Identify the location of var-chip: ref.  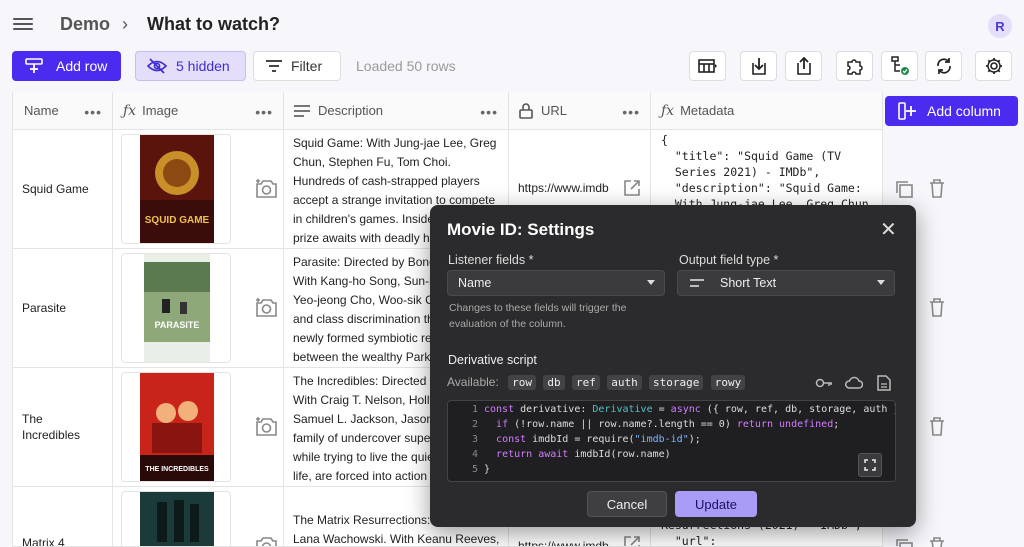
(585, 382).